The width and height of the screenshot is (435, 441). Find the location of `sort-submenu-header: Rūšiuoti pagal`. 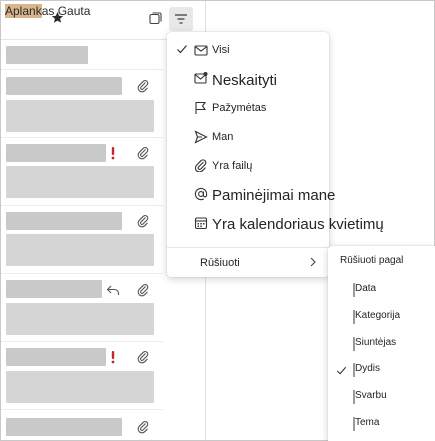

sort-submenu-header: Rūšiuoti pagal is located at coordinates (381, 262).